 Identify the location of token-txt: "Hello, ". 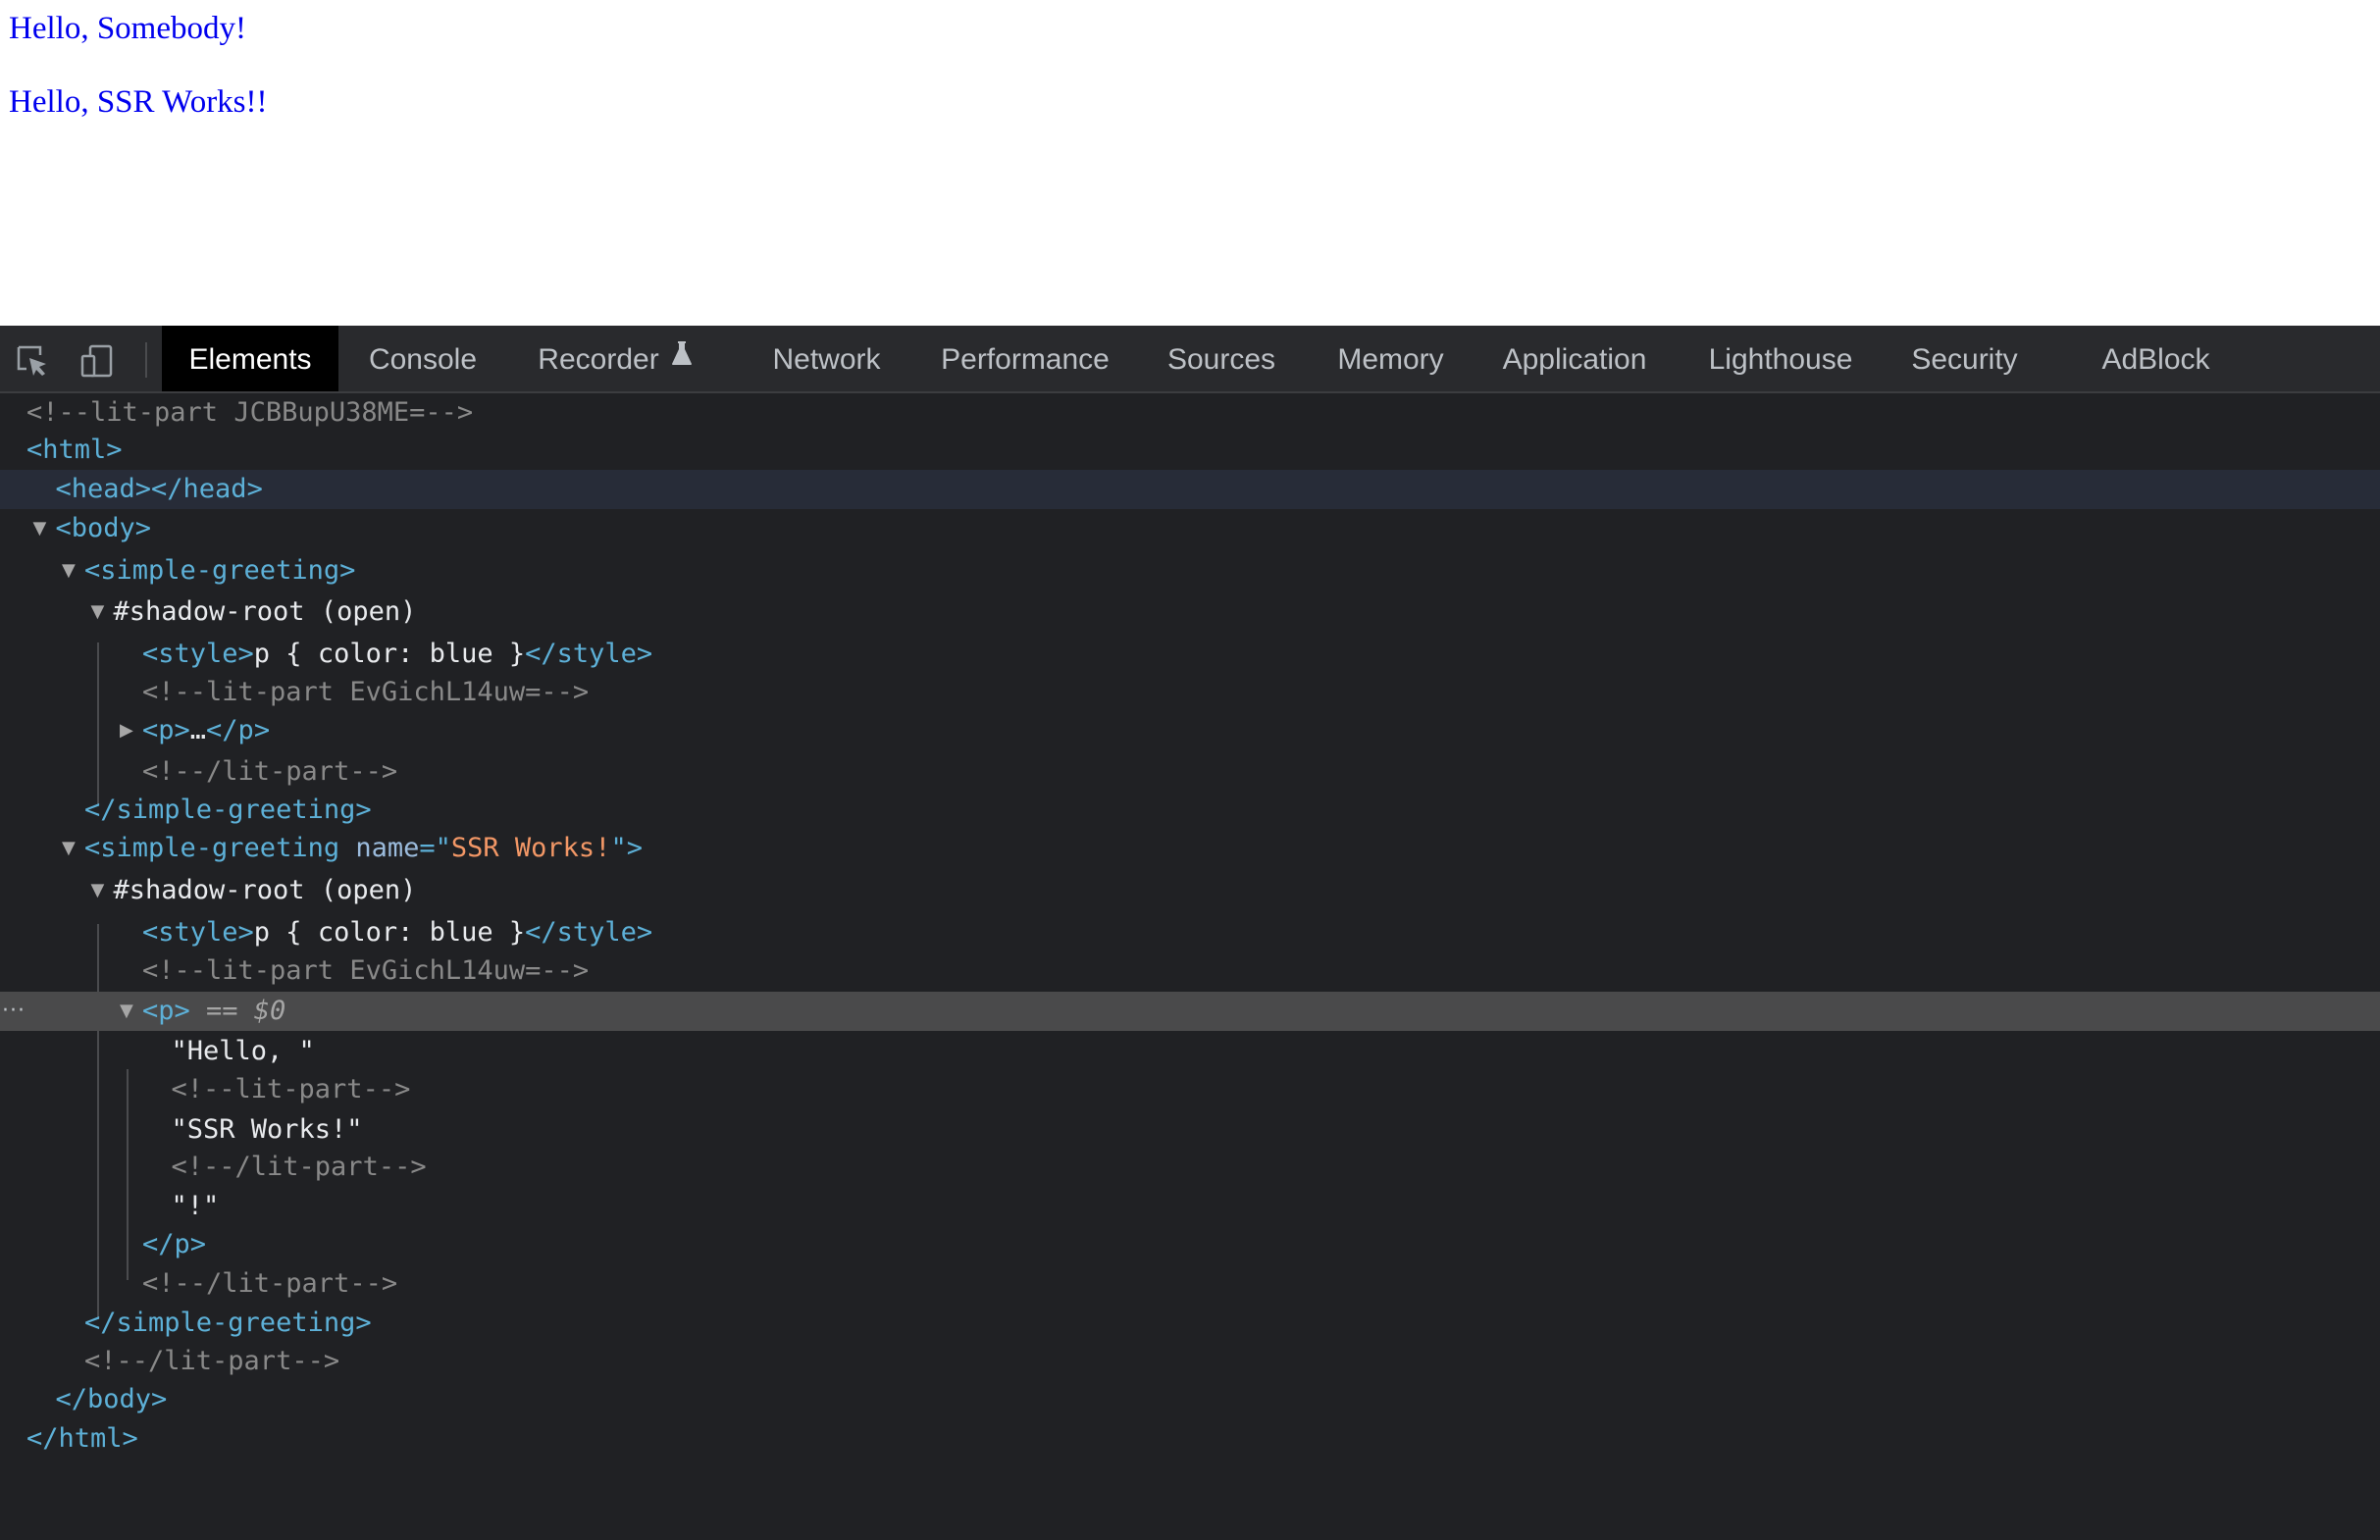
(243, 1051).